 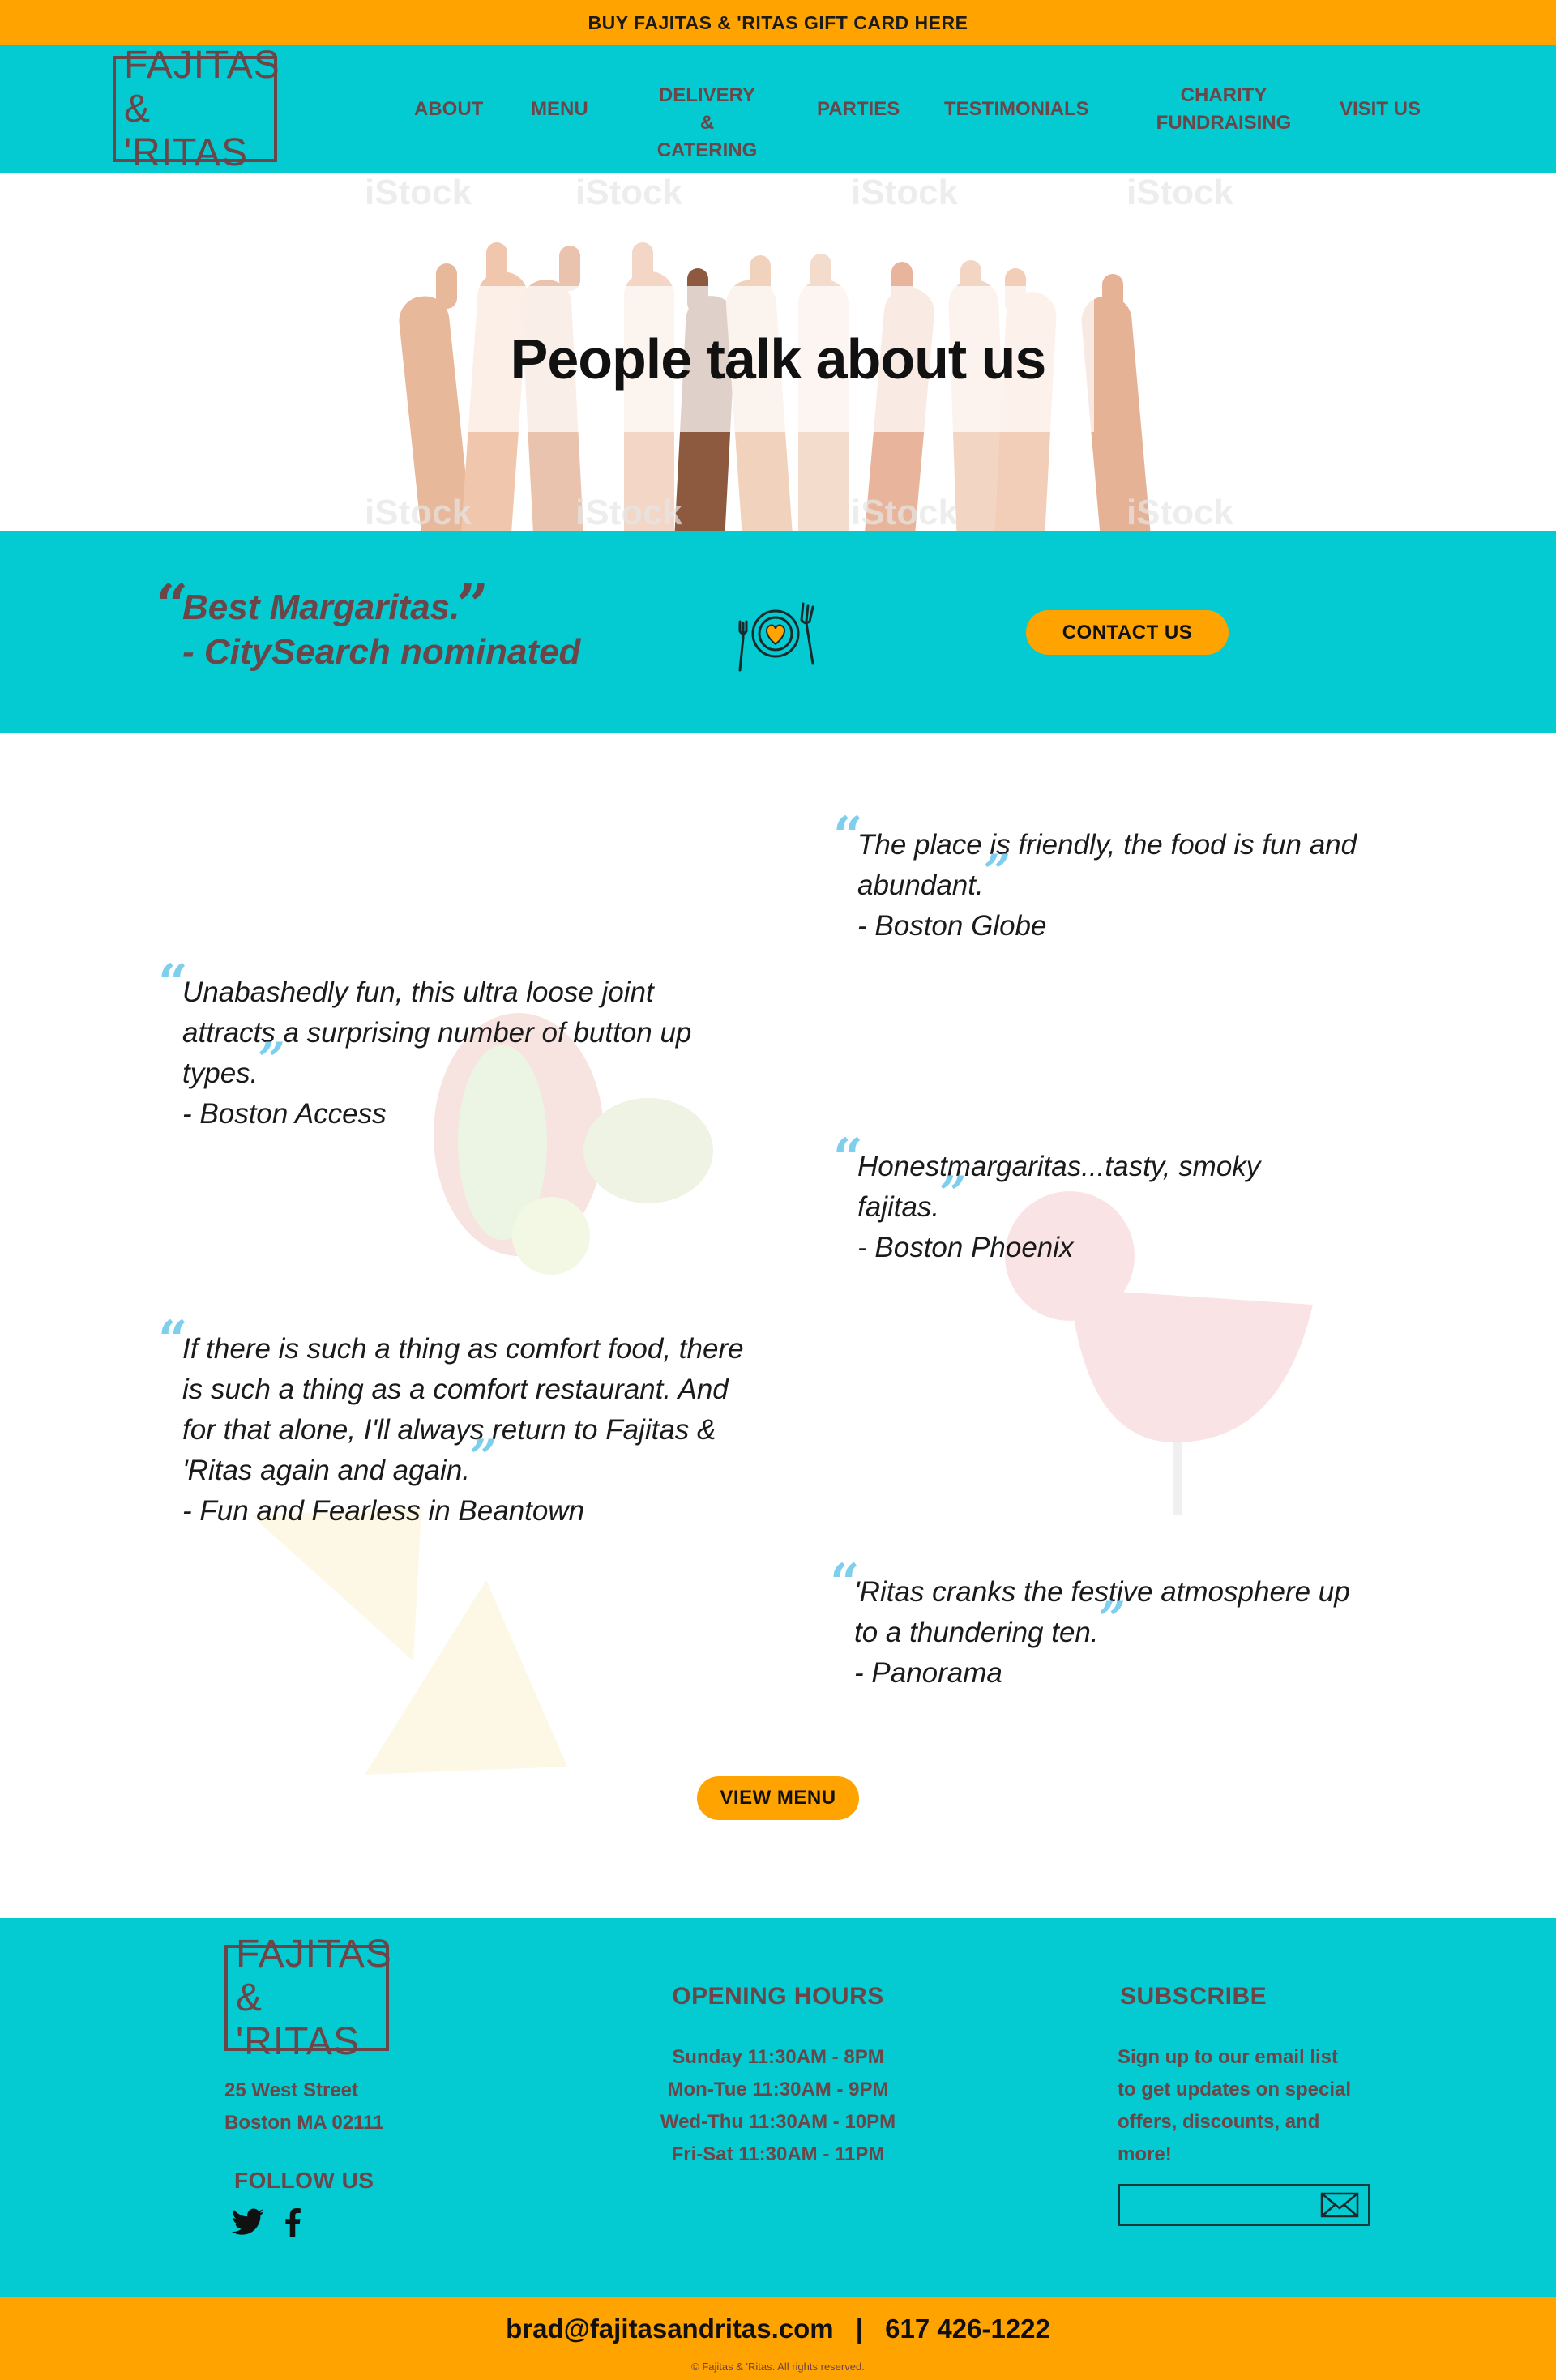 I want to click on subscribe-text-line: offers, discounts, and, so click(x=1219, y=2122).